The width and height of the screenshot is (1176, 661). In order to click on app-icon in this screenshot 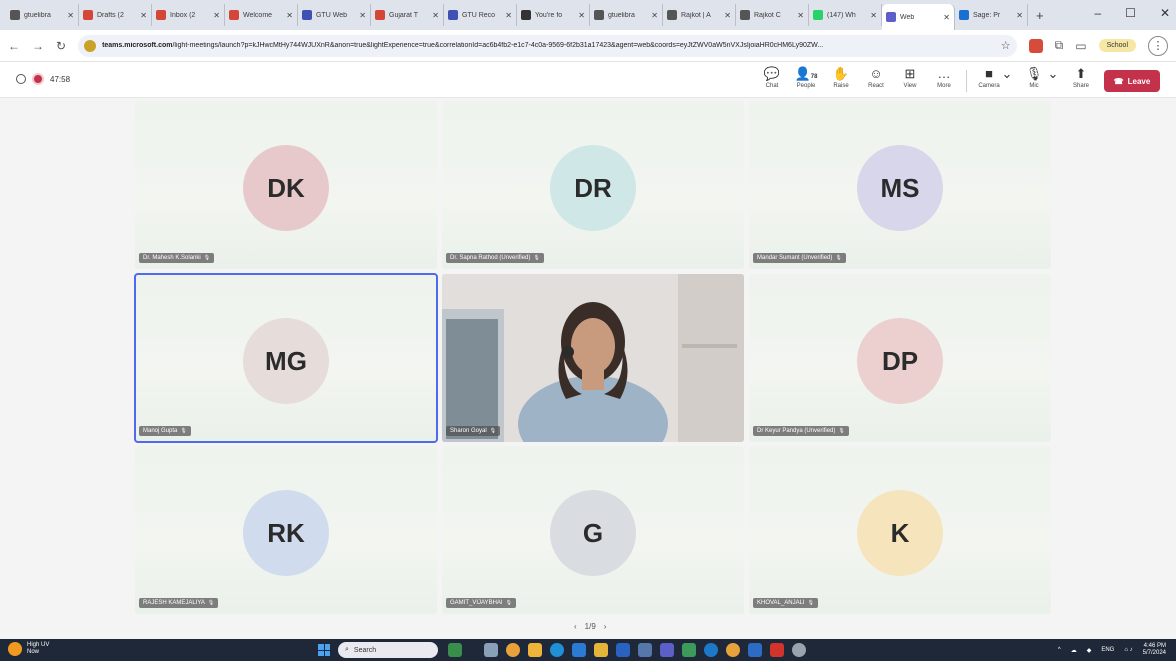, I will do `click(645, 650)`.